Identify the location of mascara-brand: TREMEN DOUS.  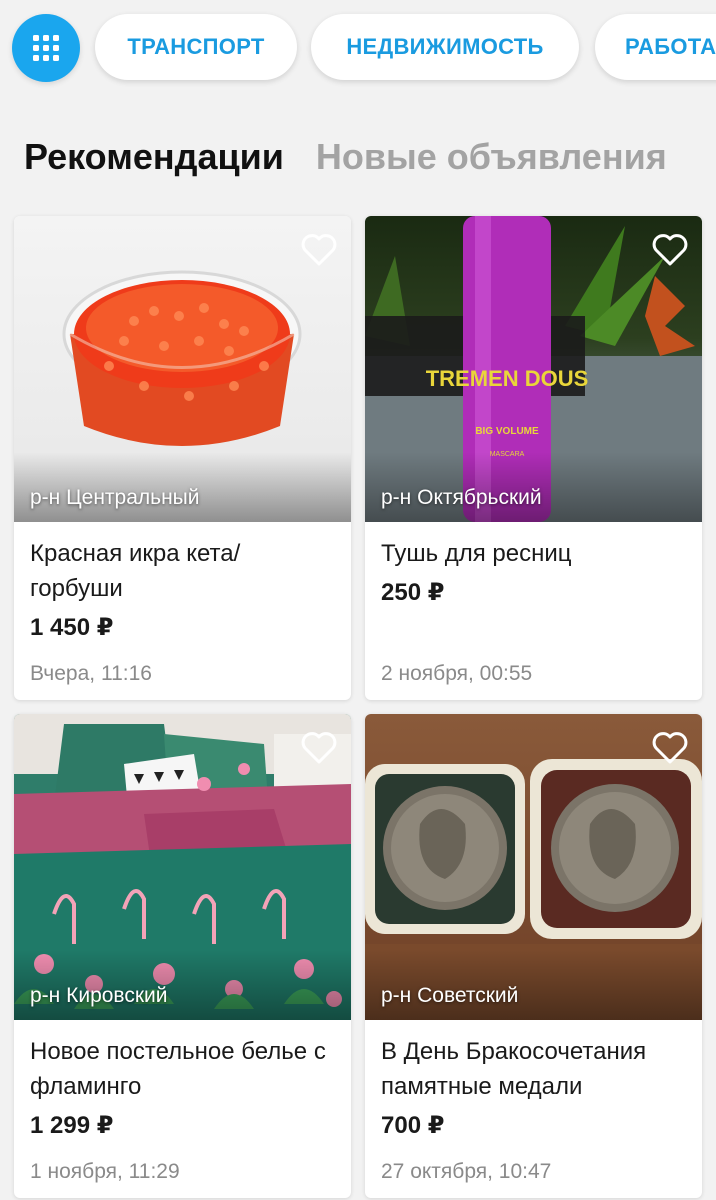
(507, 378).